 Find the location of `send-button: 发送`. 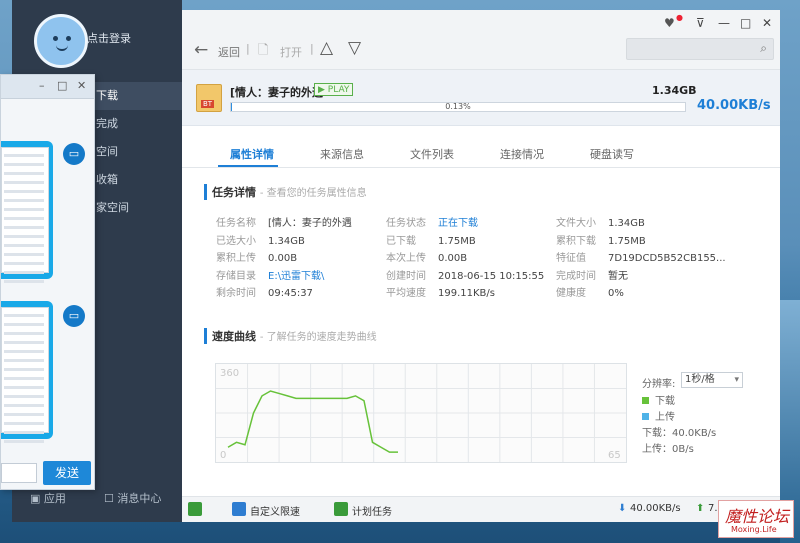

send-button: 发送 is located at coordinates (67, 473).